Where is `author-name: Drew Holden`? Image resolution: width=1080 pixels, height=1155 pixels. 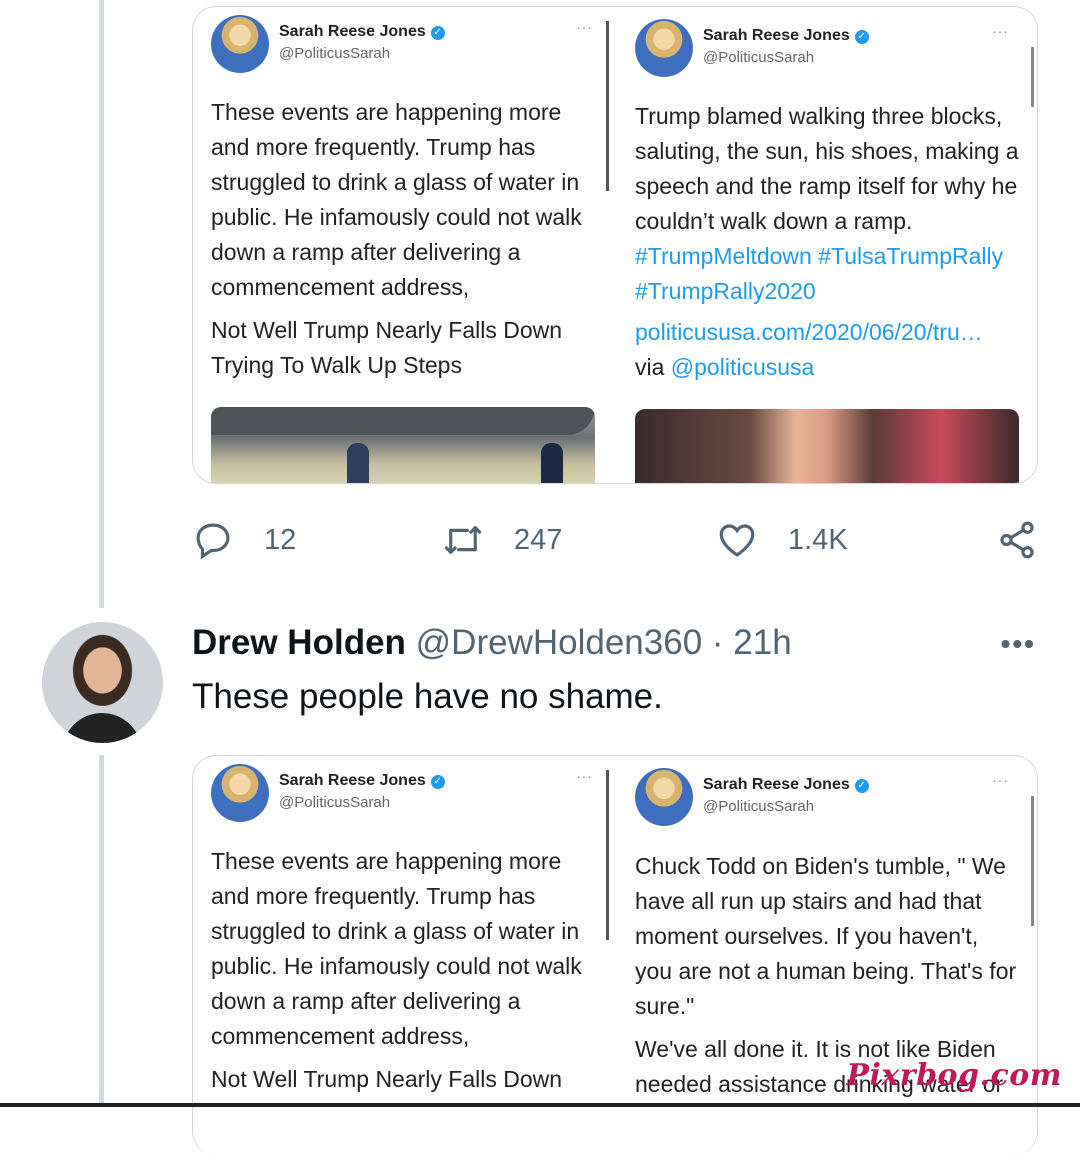
author-name: Drew Holden is located at coordinates (299, 642).